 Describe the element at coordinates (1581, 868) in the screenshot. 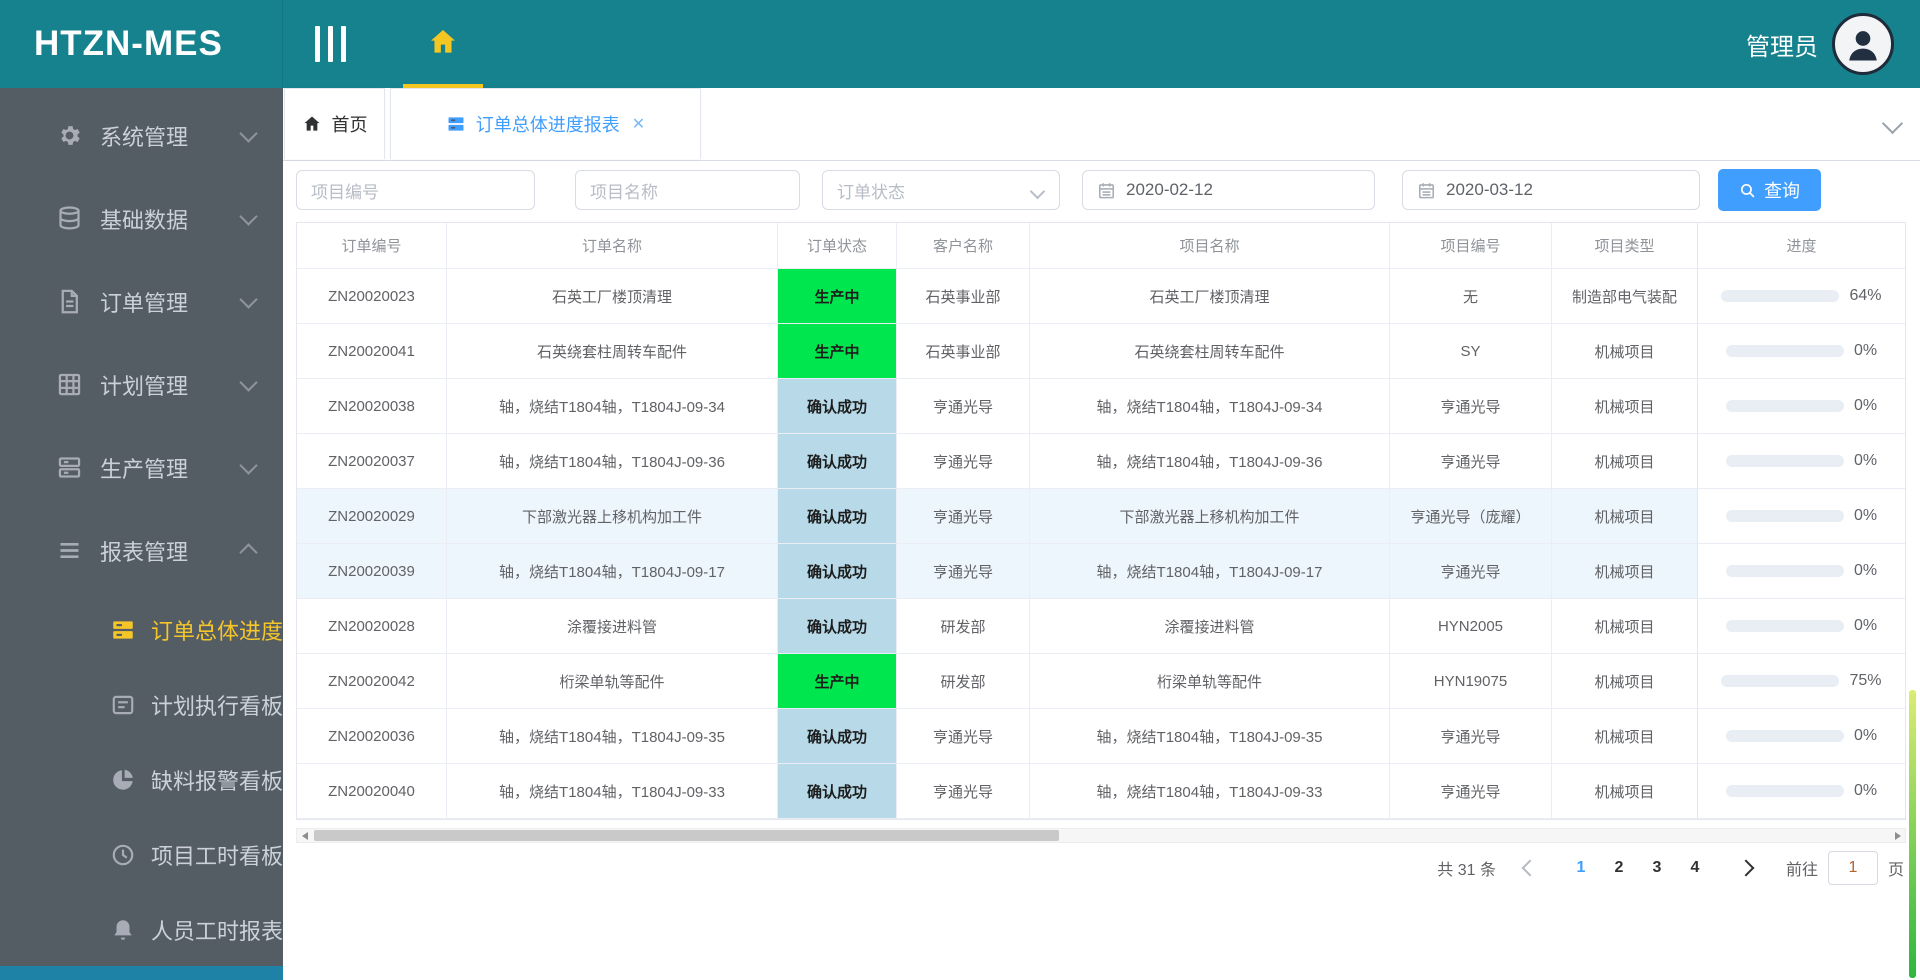

I see `pagination-page-1: 1` at that location.